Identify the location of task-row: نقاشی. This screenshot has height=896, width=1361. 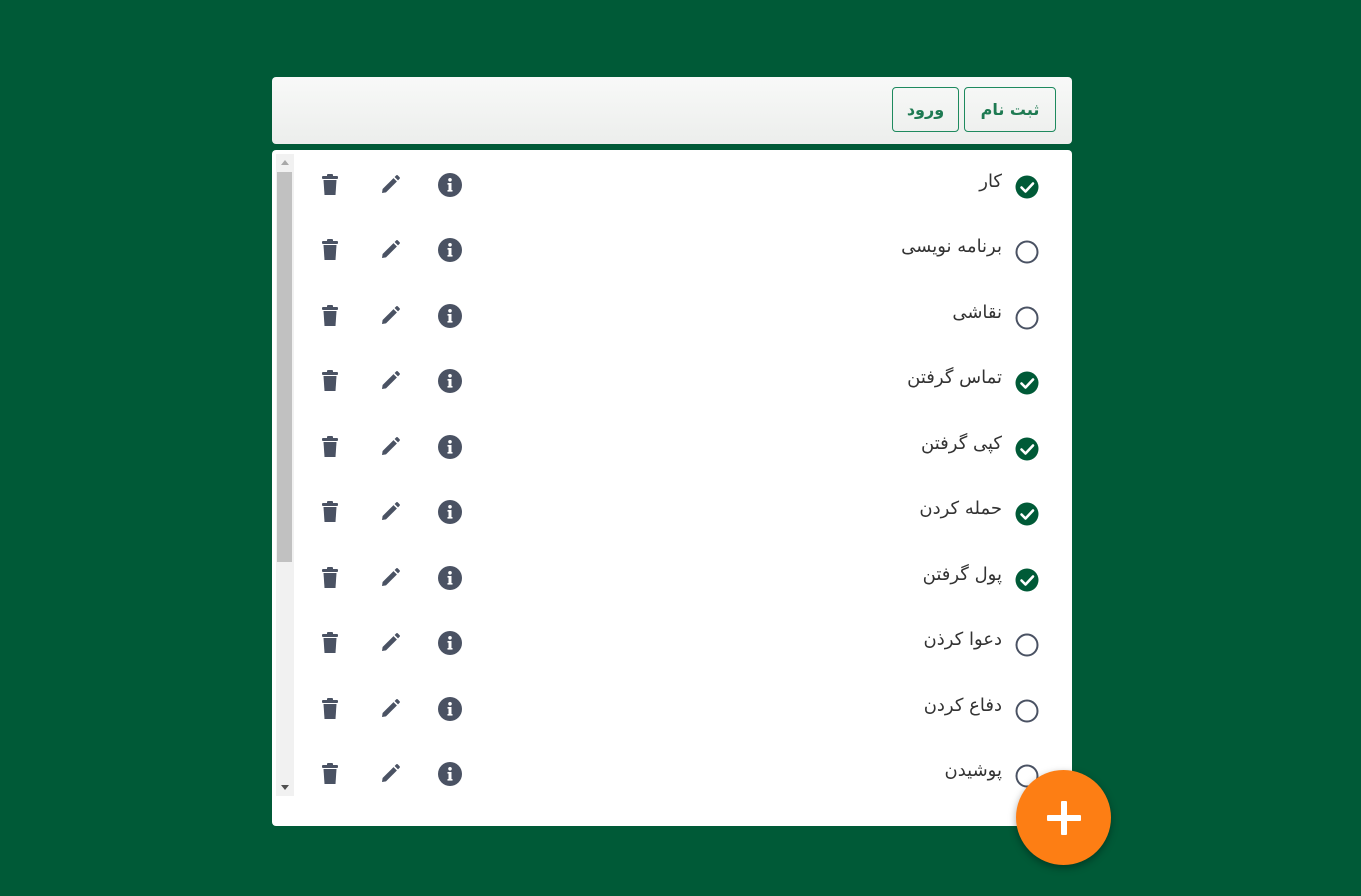
(672, 316).